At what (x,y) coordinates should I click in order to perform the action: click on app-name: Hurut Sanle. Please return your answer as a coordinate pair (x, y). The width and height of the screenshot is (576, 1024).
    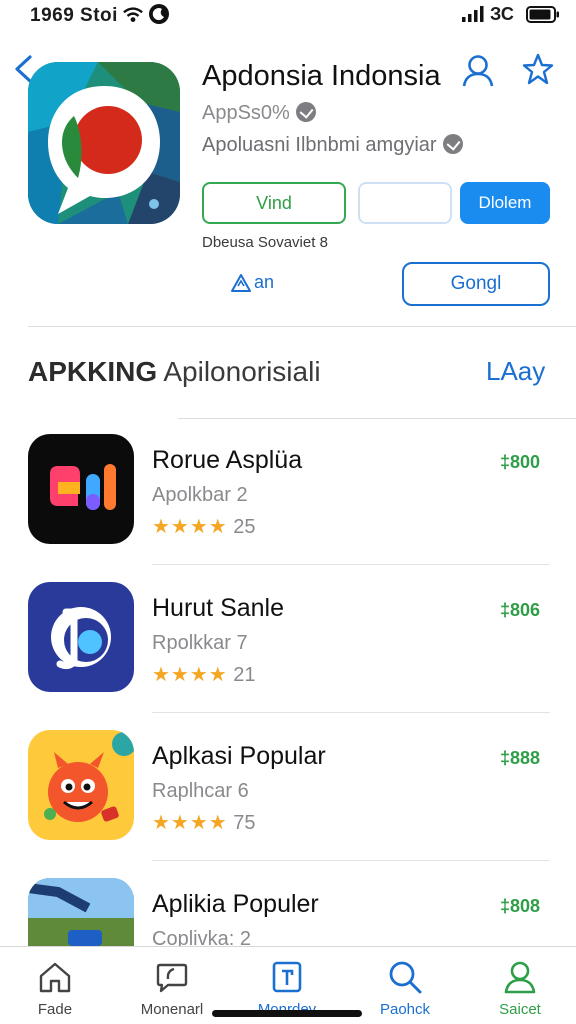
    Looking at the image, I should click on (218, 608).